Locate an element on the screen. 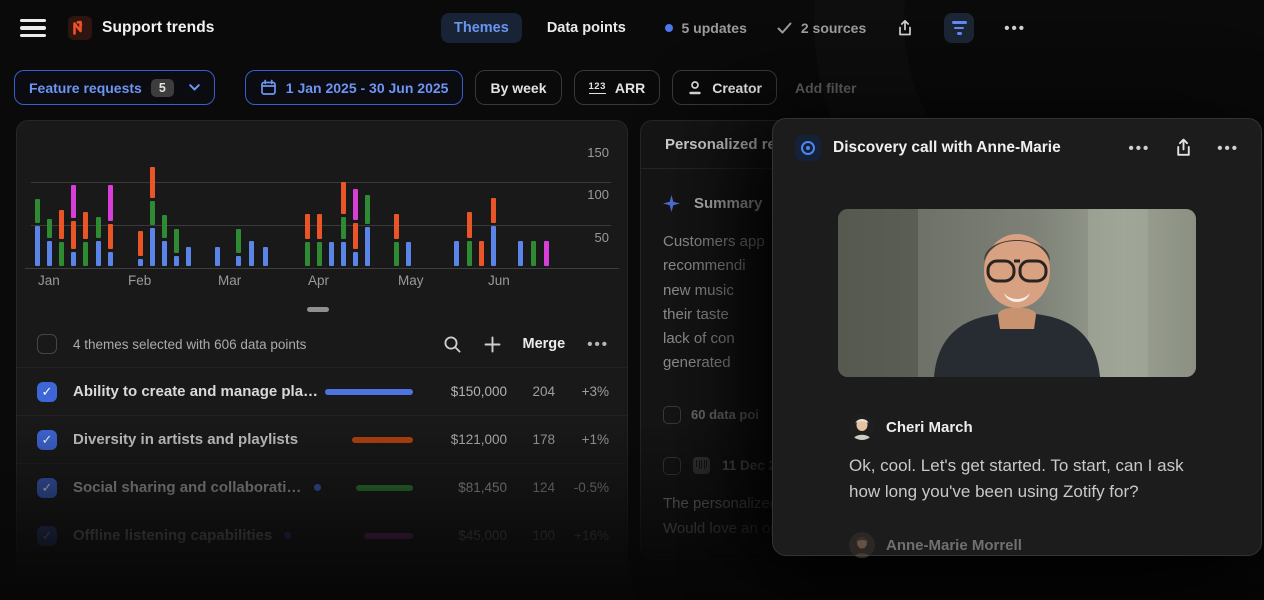 This screenshot has height=600, width=1264. add-filter-button: Add filter is located at coordinates (825, 88).